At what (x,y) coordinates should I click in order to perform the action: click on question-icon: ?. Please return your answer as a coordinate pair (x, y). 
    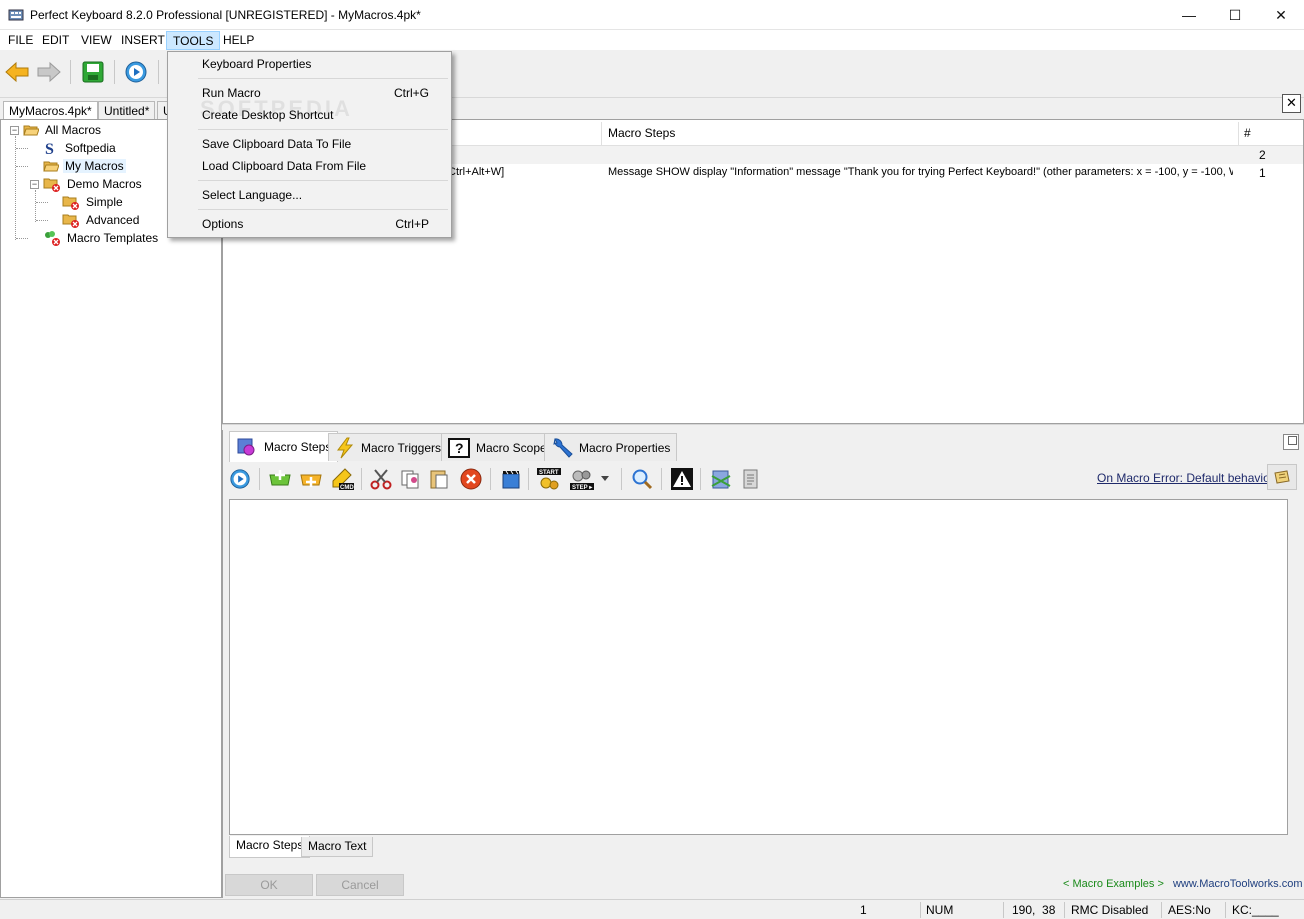
    Looking at the image, I should click on (459, 447).